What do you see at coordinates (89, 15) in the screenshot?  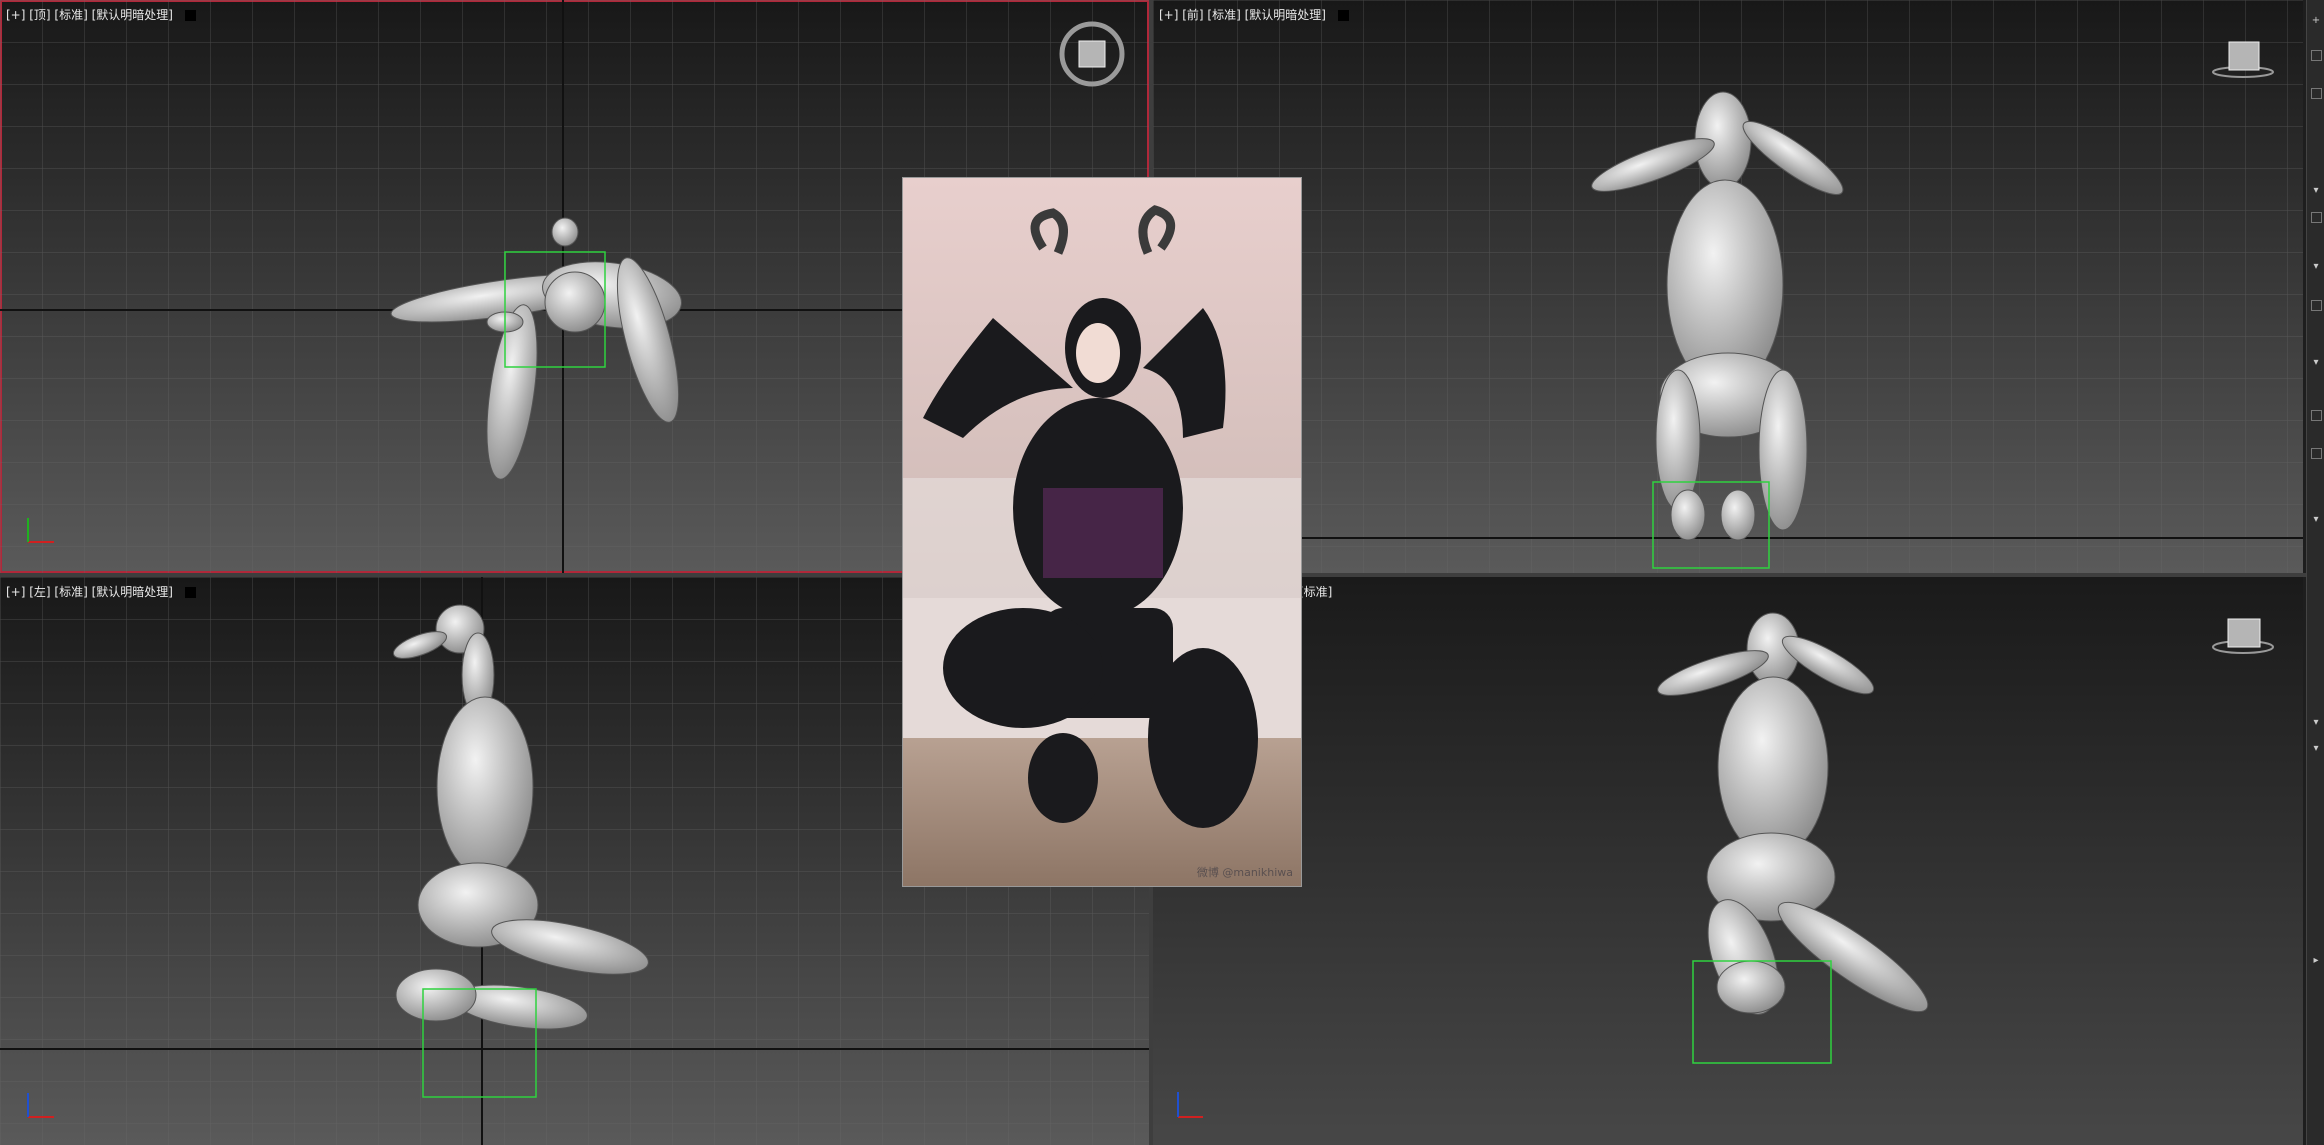 I see `top-viewport-label-text: [+] [顶] [标准] [默认明暗处理]` at bounding box center [89, 15].